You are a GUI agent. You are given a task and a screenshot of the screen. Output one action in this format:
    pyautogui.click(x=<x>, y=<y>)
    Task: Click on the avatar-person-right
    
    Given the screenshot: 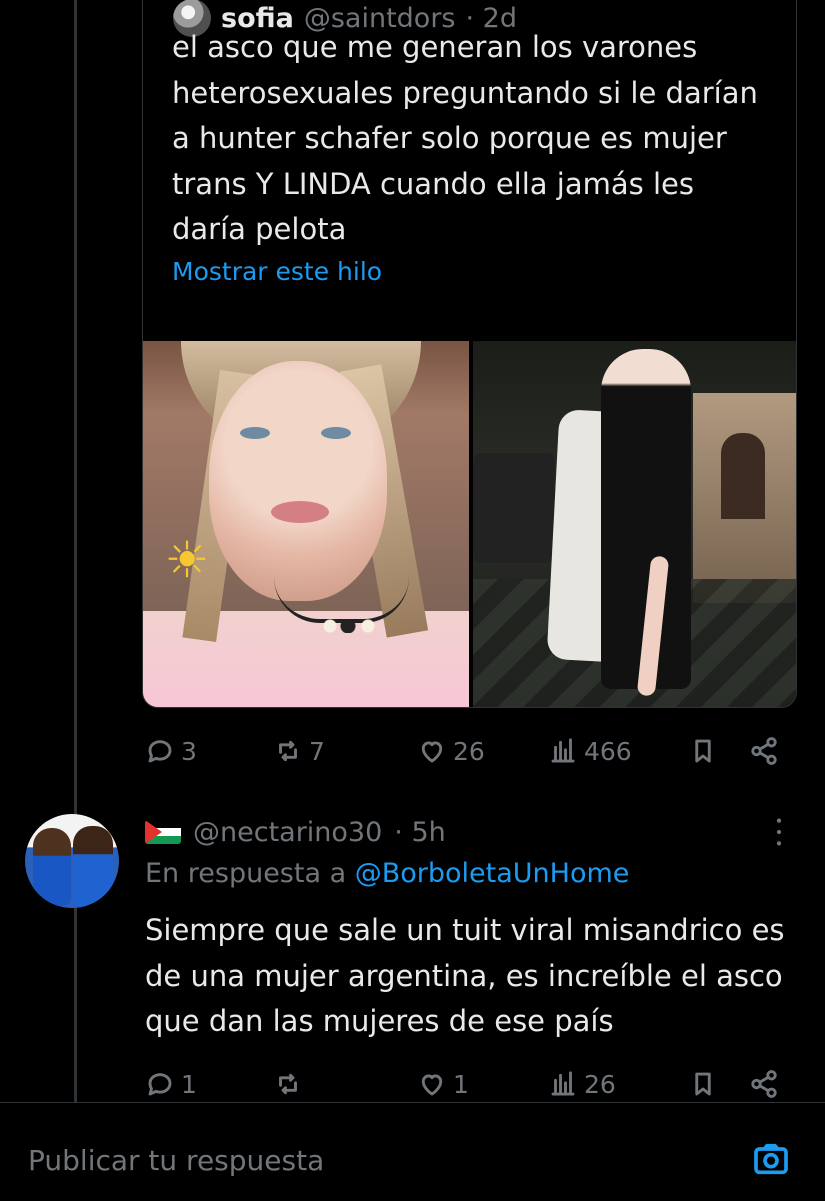 What is the action you would take?
    pyautogui.click(x=93, y=867)
    